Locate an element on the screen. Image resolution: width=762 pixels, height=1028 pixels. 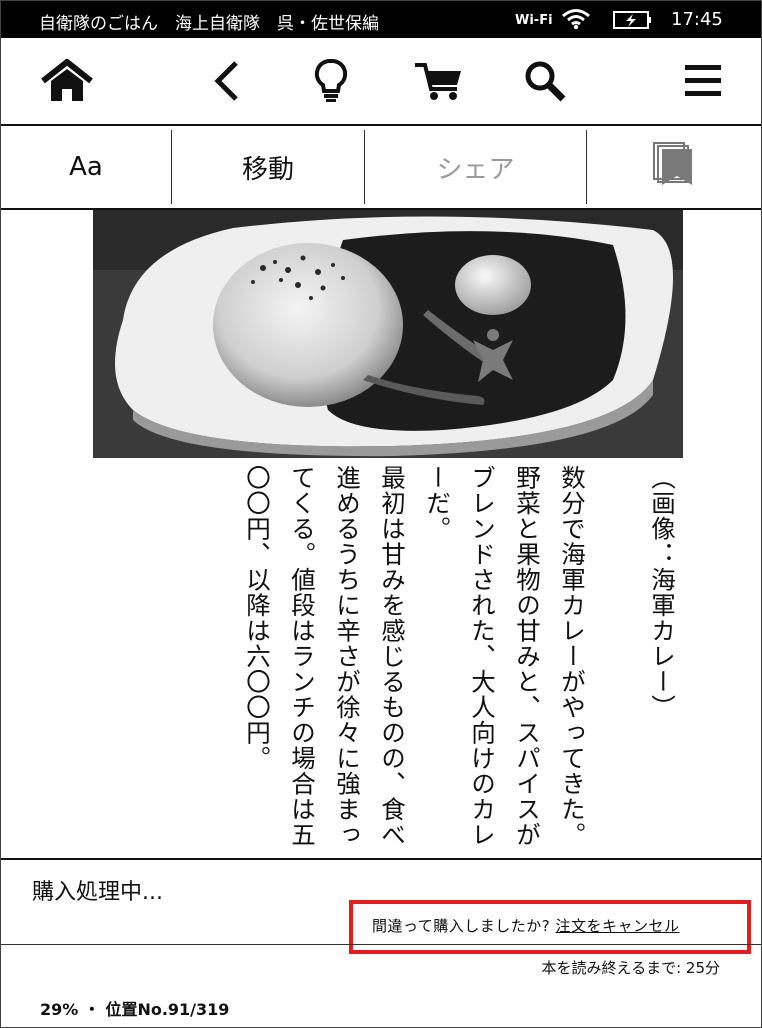
bookmark-icon is located at coordinates (674, 167).